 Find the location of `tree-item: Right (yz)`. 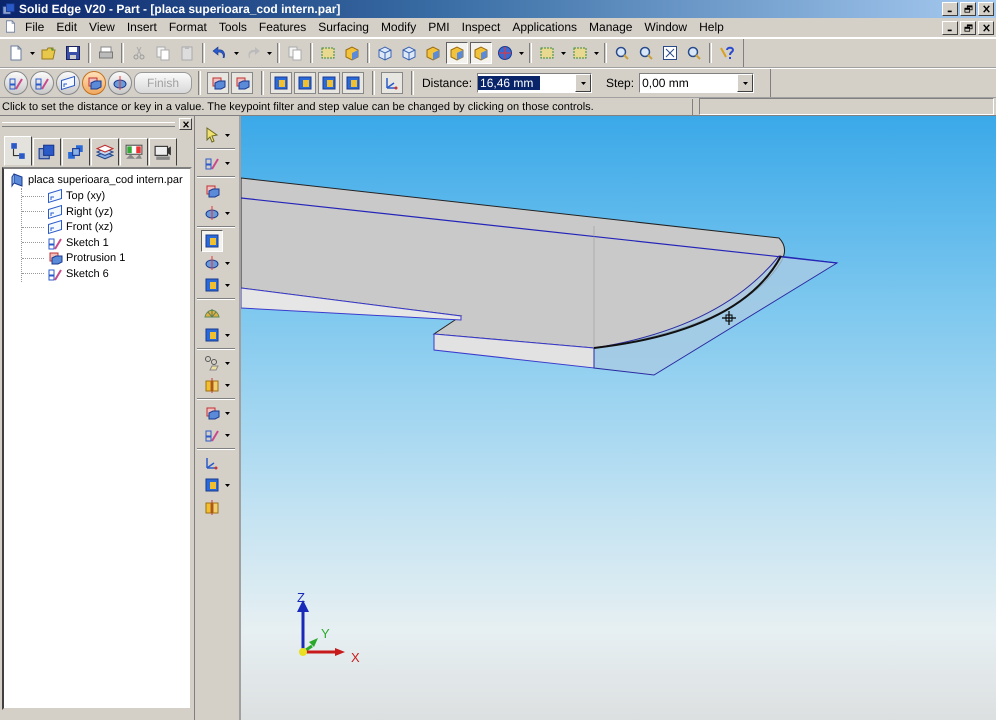

tree-item: Right (yz) is located at coordinates (104, 212).